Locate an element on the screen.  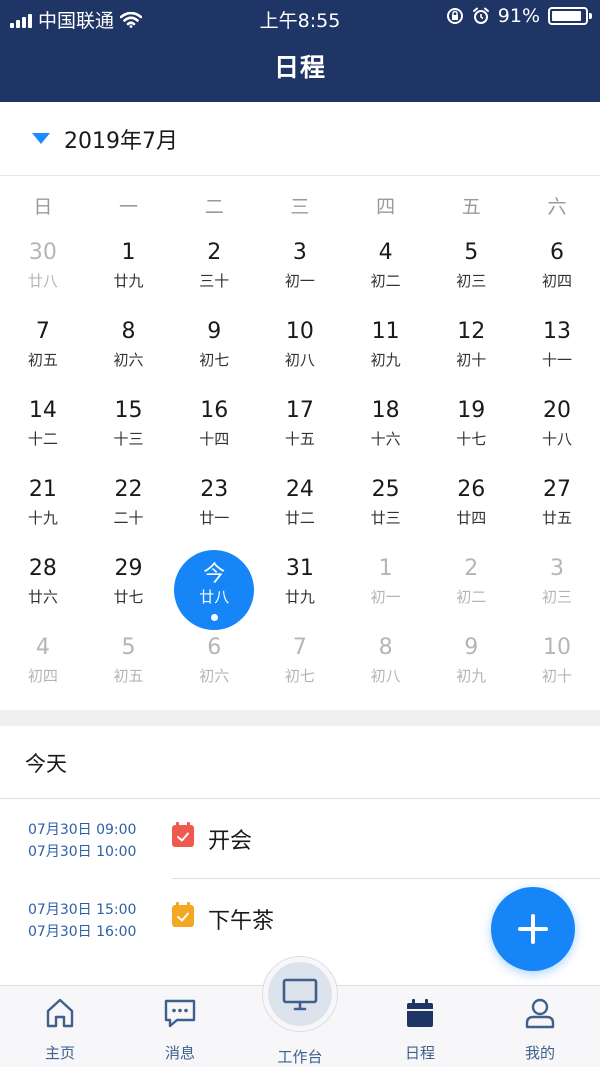
day-cell: 24 廿二 is located at coordinates (300, 510).